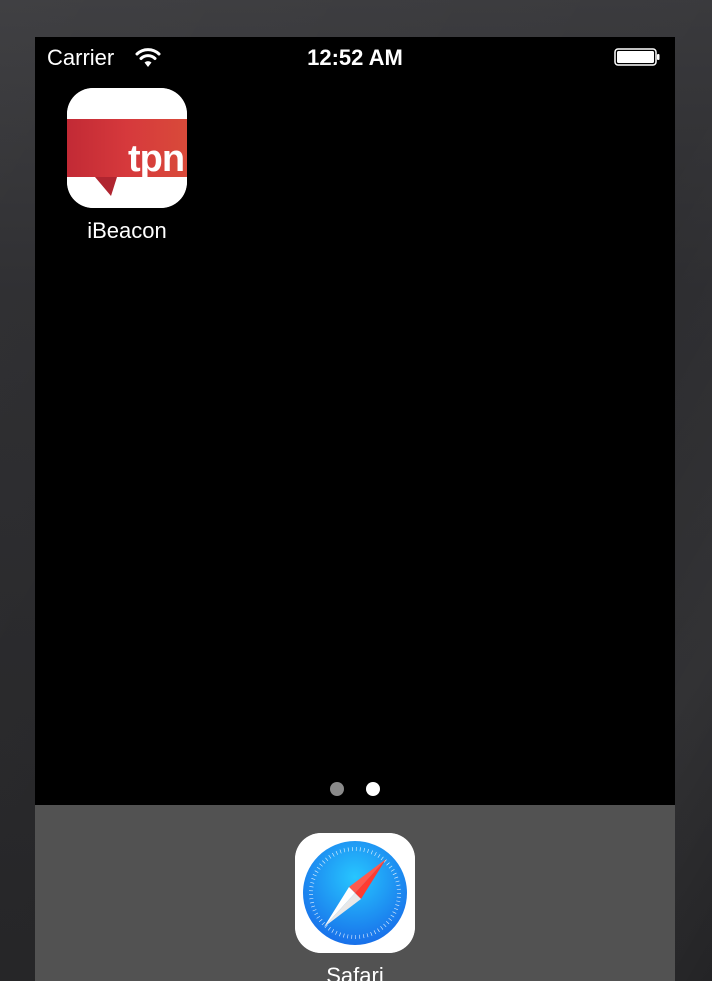 This screenshot has width=712, height=981. What do you see at coordinates (355, 972) in the screenshot?
I see `app-label: Safari` at bounding box center [355, 972].